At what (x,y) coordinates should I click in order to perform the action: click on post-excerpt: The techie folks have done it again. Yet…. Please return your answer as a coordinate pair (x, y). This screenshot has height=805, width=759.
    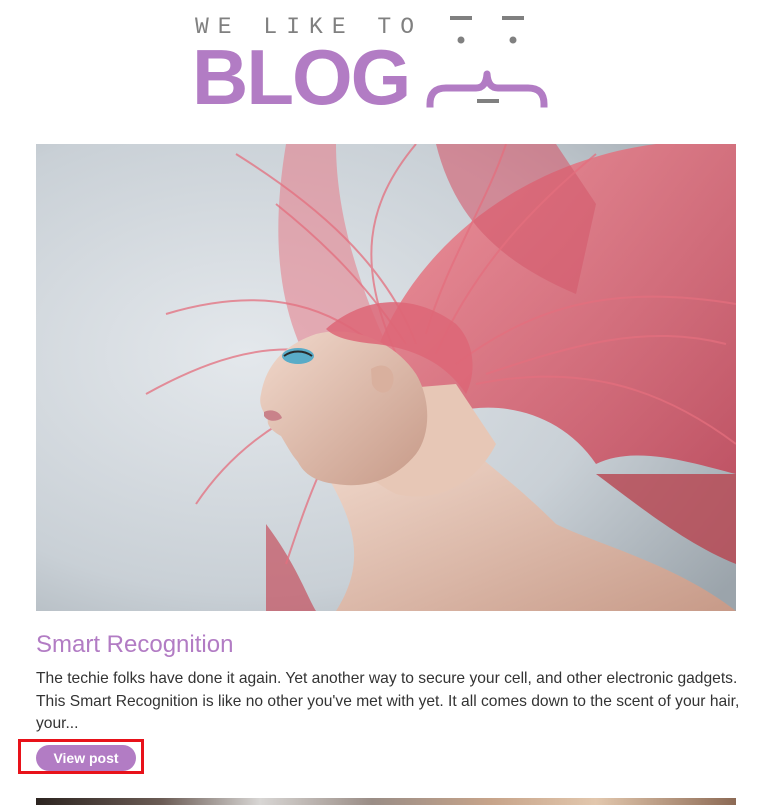
    Looking at the image, I should click on (388, 701).